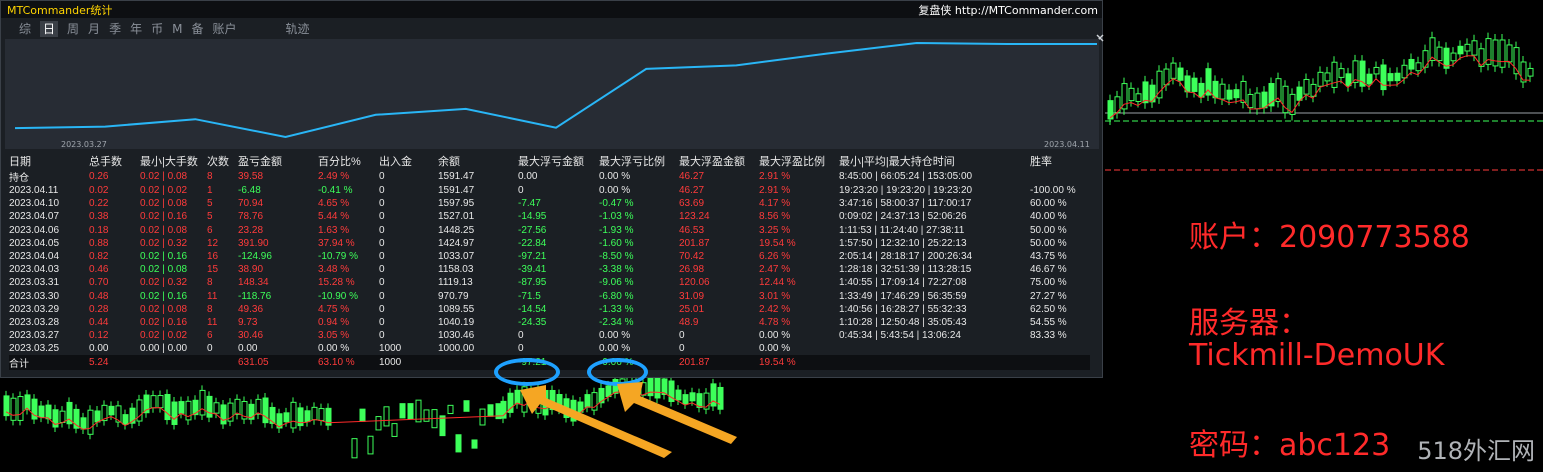 The image size is (1543, 472). What do you see at coordinates (251, 176) in the screenshot?
I see `table-cell: 39.58` at bounding box center [251, 176].